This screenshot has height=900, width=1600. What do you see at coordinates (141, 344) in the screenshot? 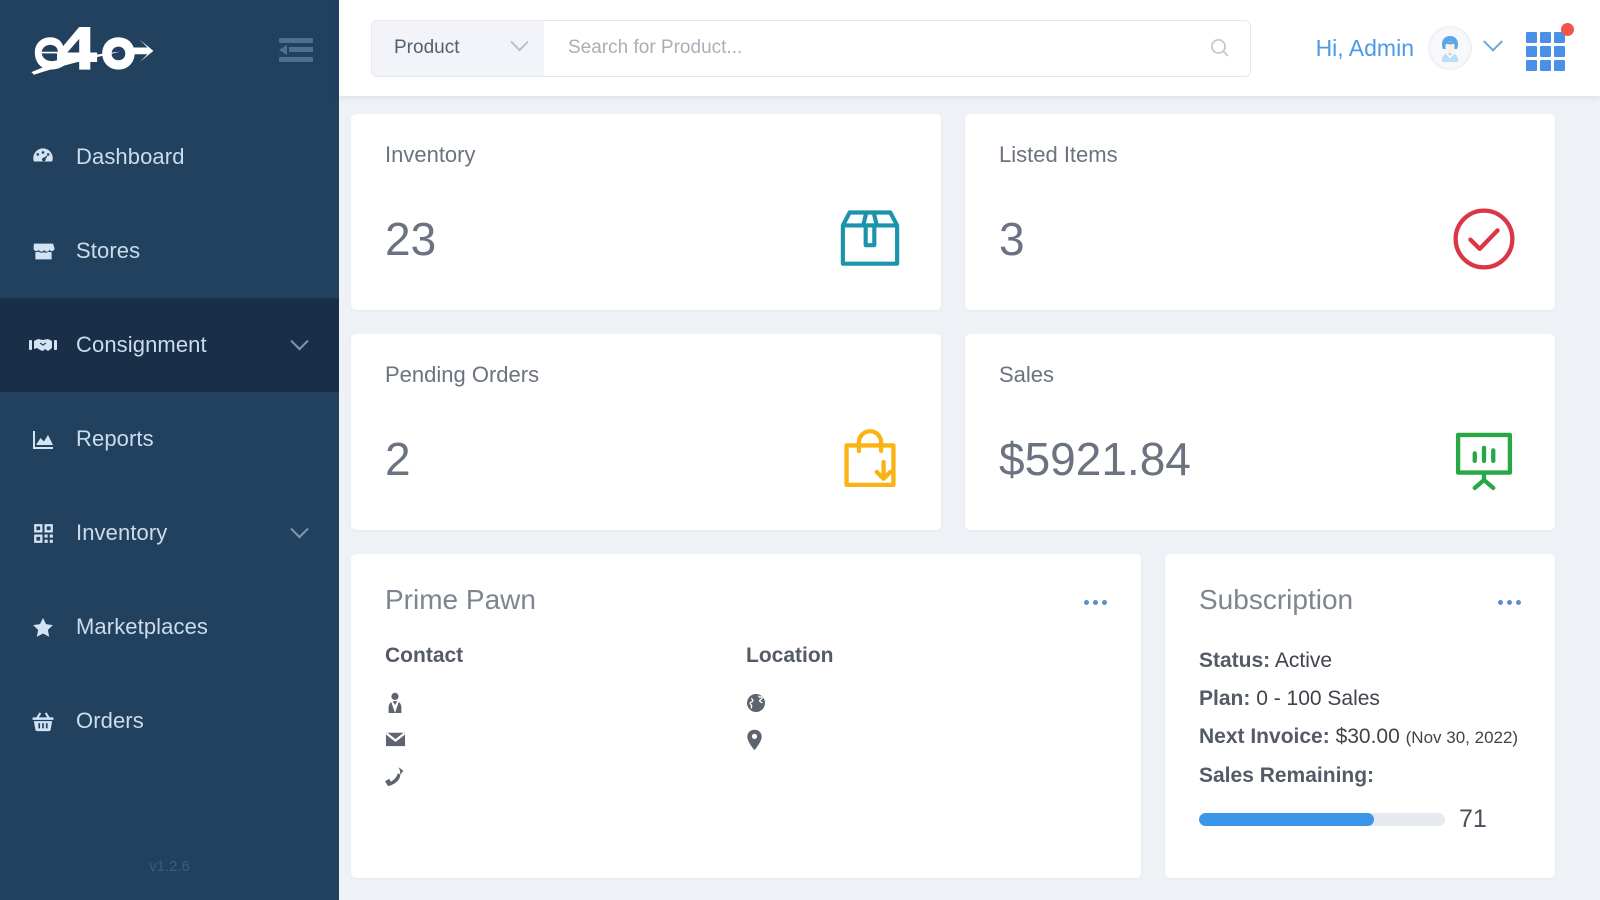
I see `sidebar-item-label: Consignment` at bounding box center [141, 344].